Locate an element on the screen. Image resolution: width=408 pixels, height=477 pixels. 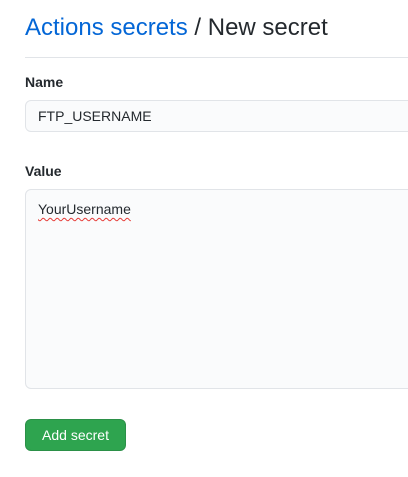
header-divider is located at coordinates (216, 57).